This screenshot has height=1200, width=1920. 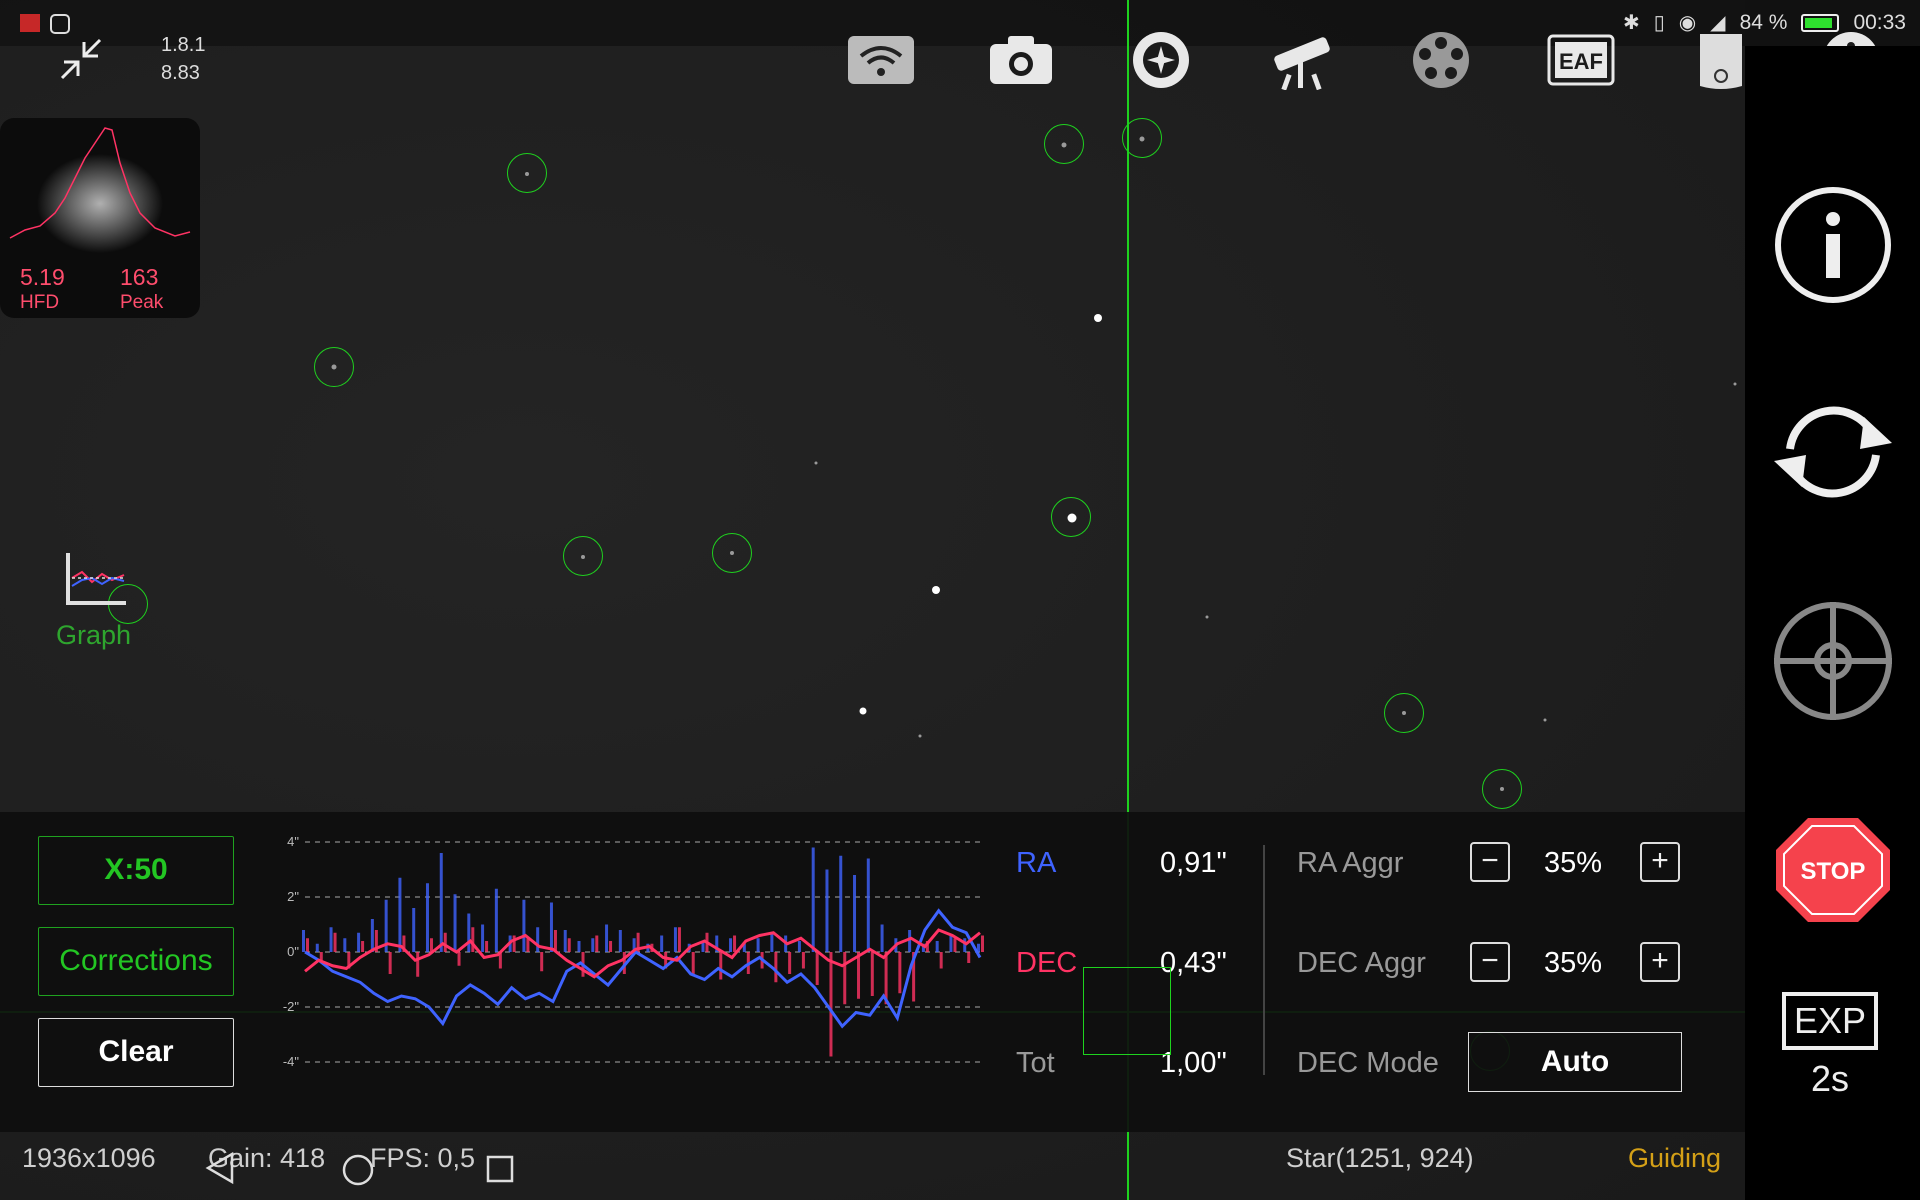 I want to click on guiding-graph: 4" 2" 0" -2" -4", so click(x=630, y=960).